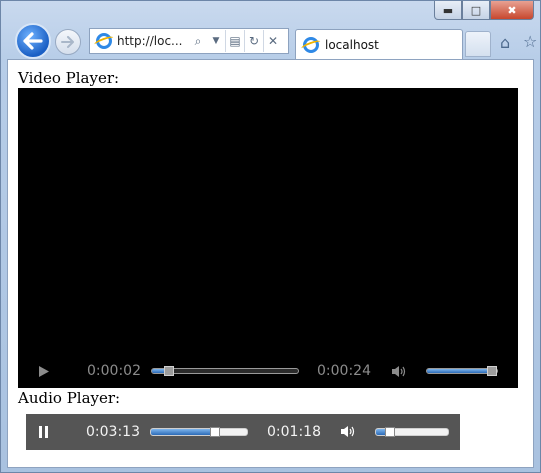 Image resolution: width=541 pixels, height=473 pixels. What do you see at coordinates (459, 371) in the screenshot?
I see `video-volume-fill` at bounding box center [459, 371].